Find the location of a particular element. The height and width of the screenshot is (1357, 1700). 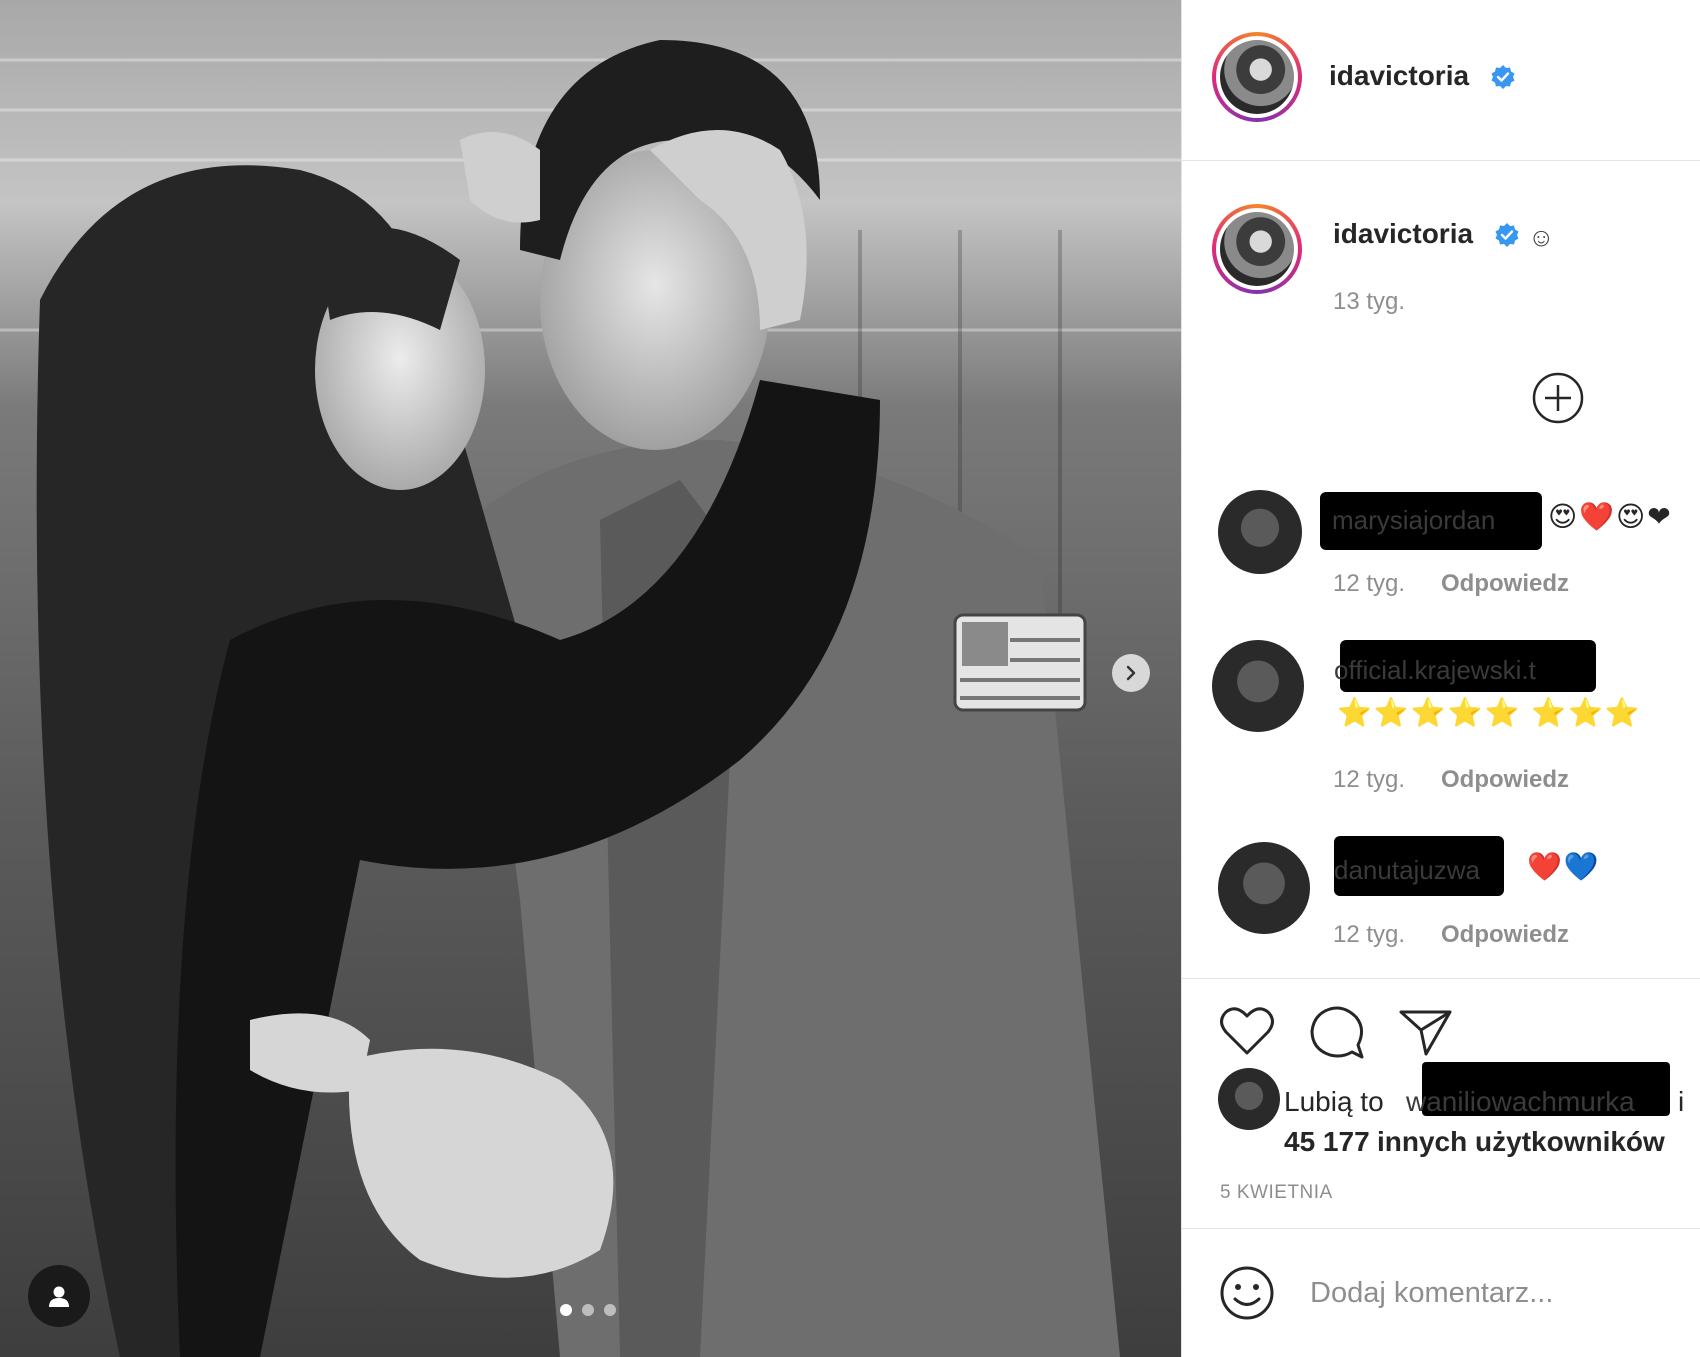

next-arrow-icon is located at coordinates (1131, 673).